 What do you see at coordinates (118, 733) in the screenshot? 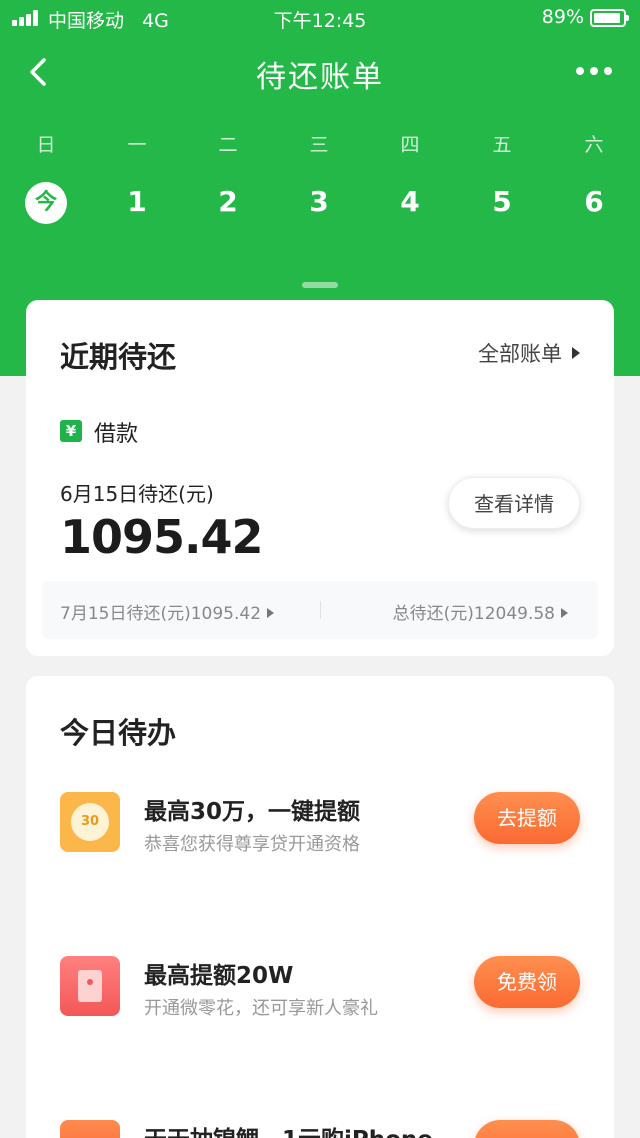
I see `todo-title: 今日待办` at bounding box center [118, 733].